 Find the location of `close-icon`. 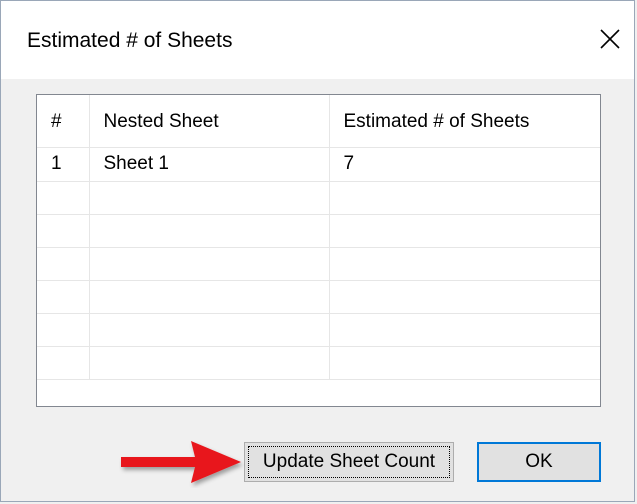

close-icon is located at coordinates (610, 39).